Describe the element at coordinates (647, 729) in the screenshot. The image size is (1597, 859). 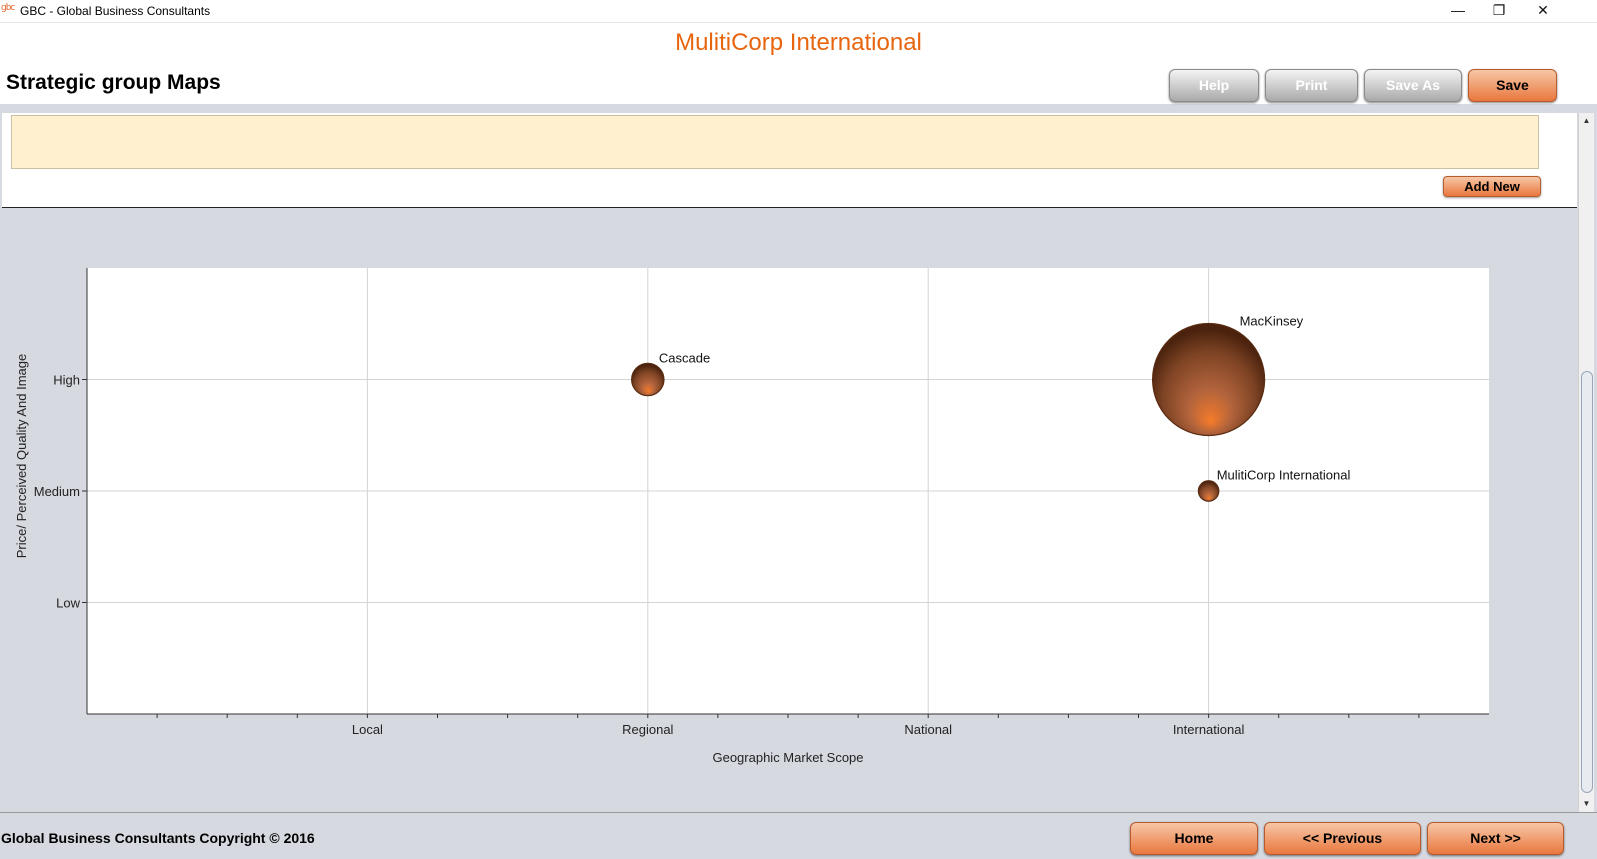
I see `x-tick-label: Regional` at that location.